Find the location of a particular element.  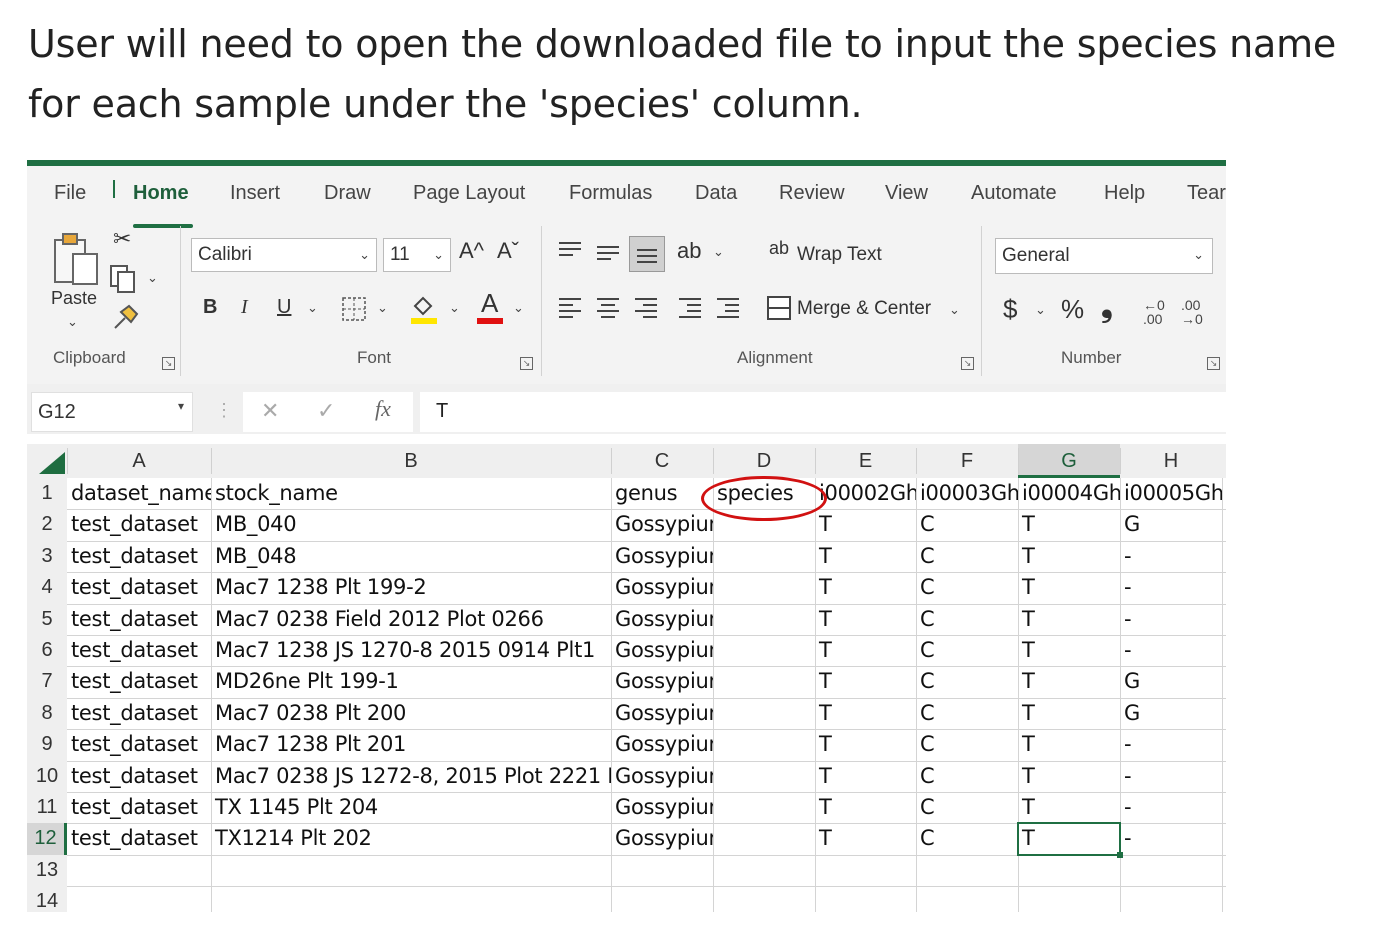

drag-handle-icon: ⋮ is located at coordinates (224, 410).